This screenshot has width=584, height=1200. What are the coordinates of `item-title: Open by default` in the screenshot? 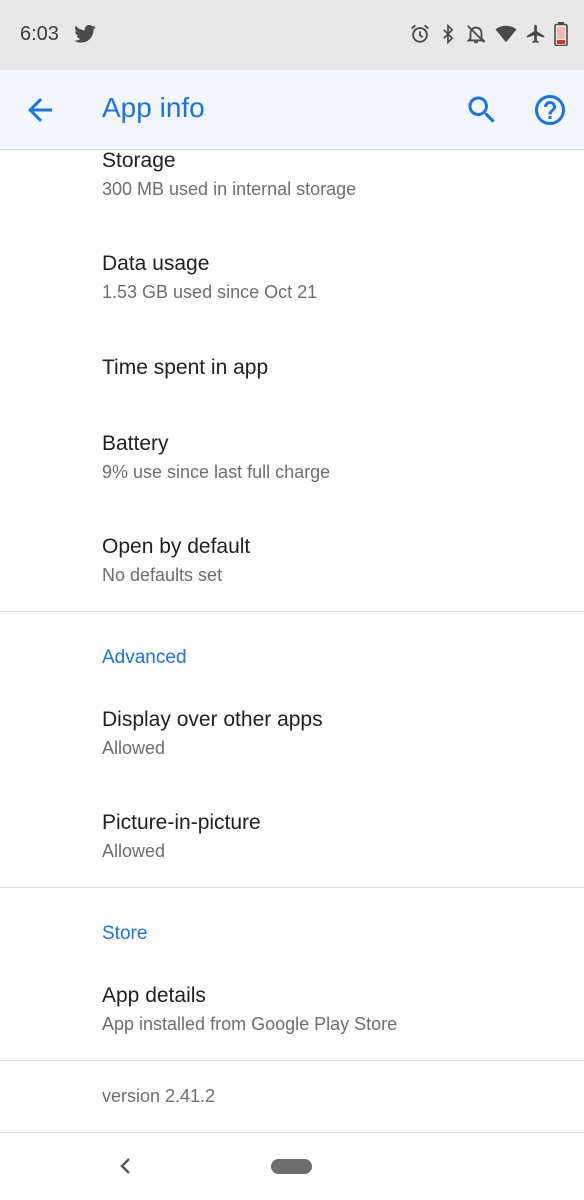 It's located at (176, 546).